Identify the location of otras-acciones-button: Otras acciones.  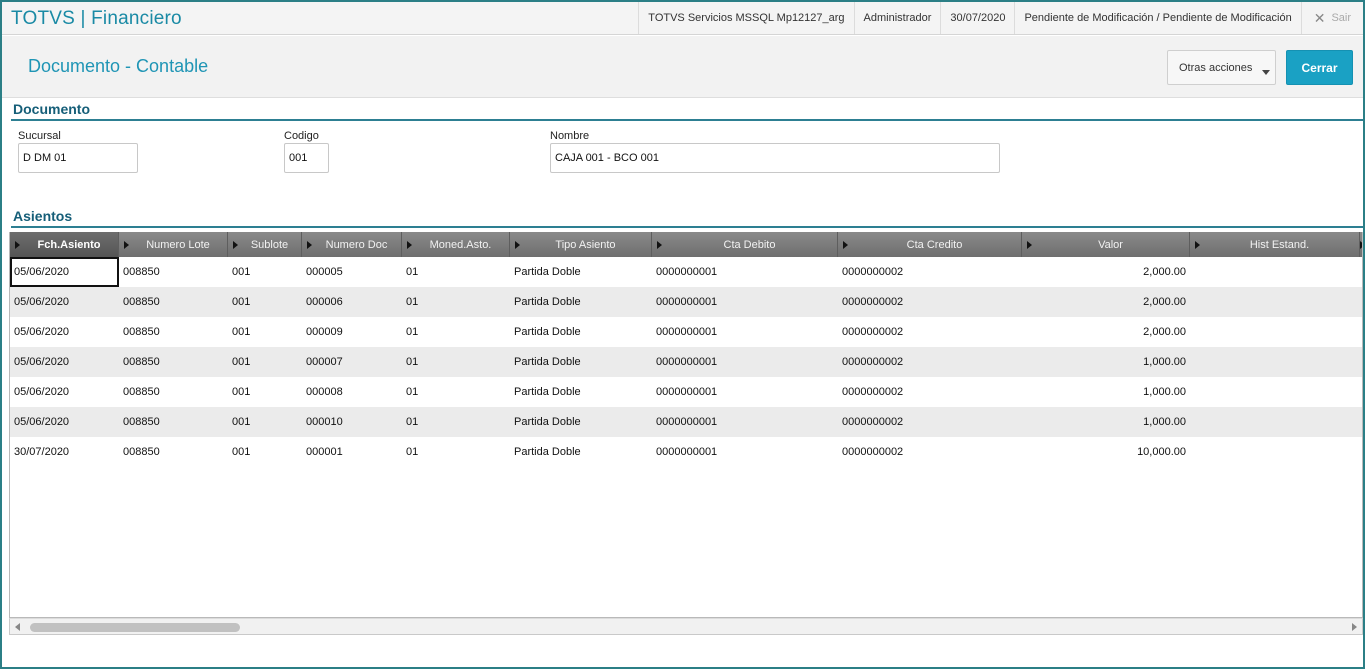
(1221, 67).